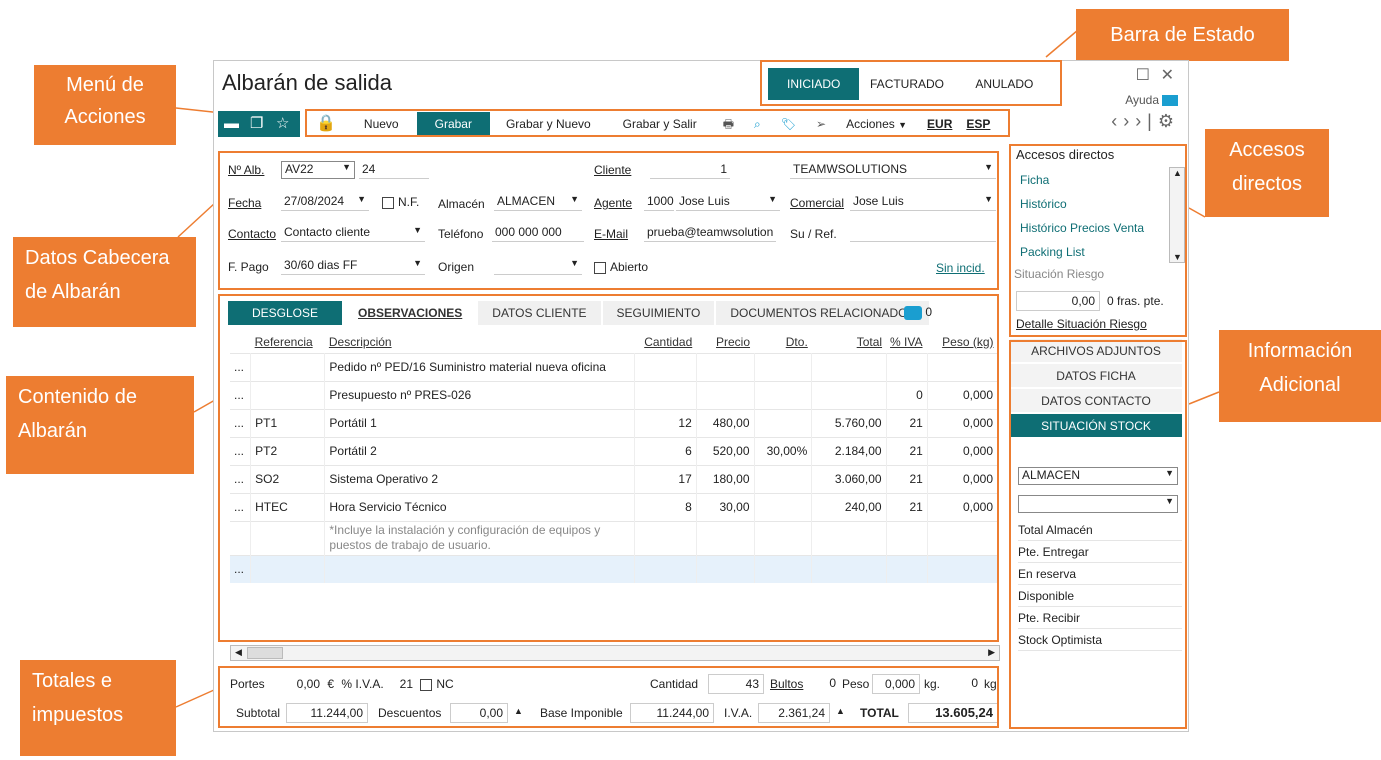  I want to click on copy-icon: ❐, so click(259, 124).